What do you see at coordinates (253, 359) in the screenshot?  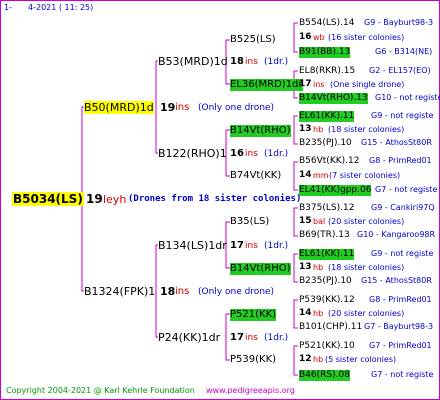 I see `gen3-queen: P539(KK)` at bounding box center [253, 359].